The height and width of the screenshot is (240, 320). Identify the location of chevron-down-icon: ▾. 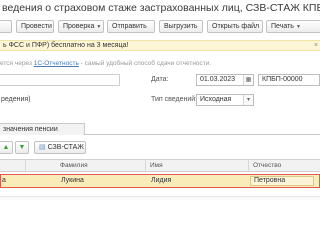
(248, 100).